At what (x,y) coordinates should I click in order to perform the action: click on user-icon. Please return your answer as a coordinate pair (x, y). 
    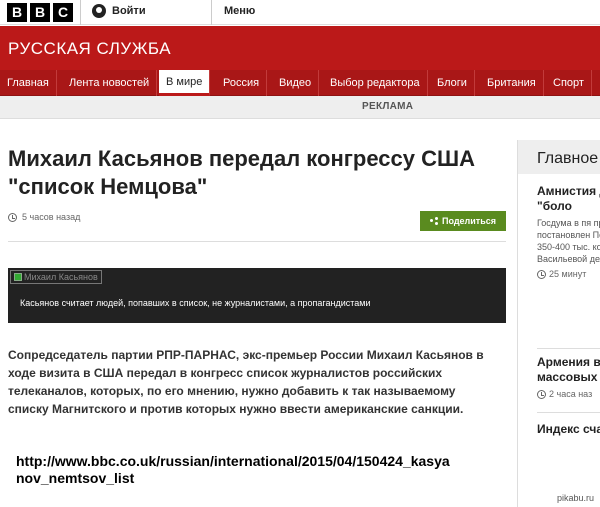
    Looking at the image, I should click on (99, 11).